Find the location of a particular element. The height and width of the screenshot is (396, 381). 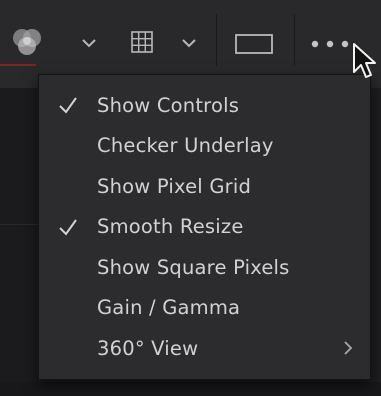

menu-item-label: Show Square Pixels is located at coordinates (193, 267).